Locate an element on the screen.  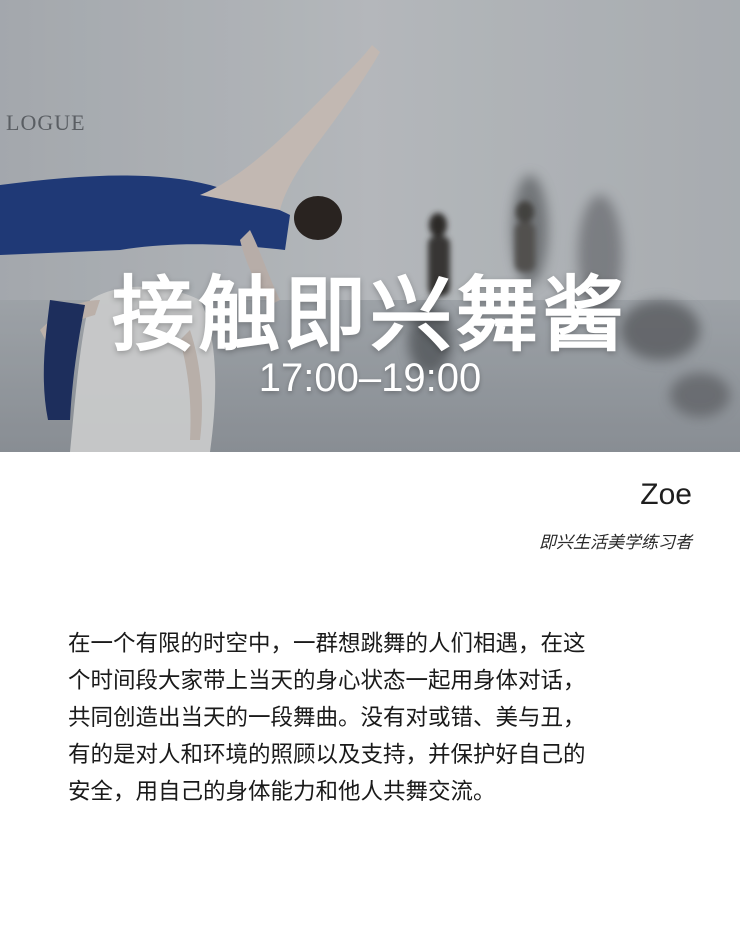
description-line: 有的是对人和环境的照顾以及支持，并保护好自己的 is located at coordinates (327, 755).